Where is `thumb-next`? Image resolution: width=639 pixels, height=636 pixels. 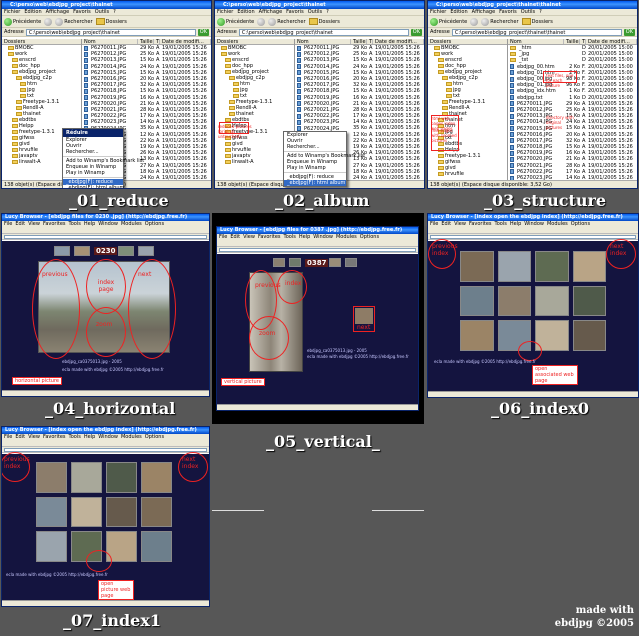
thumb-next is located at coordinates (126, 251).